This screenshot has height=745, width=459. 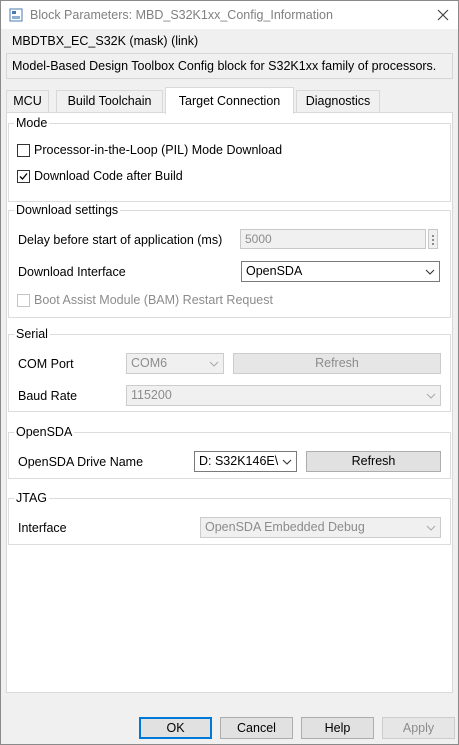 I want to click on serial-refresh-button: Refresh, so click(x=337, y=363).